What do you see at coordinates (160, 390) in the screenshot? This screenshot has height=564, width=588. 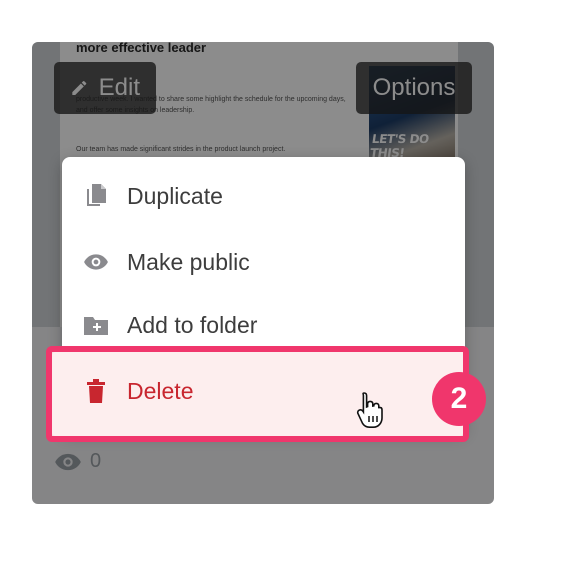 I see `menu-item-label: Delete` at bounding box center [160, 390].